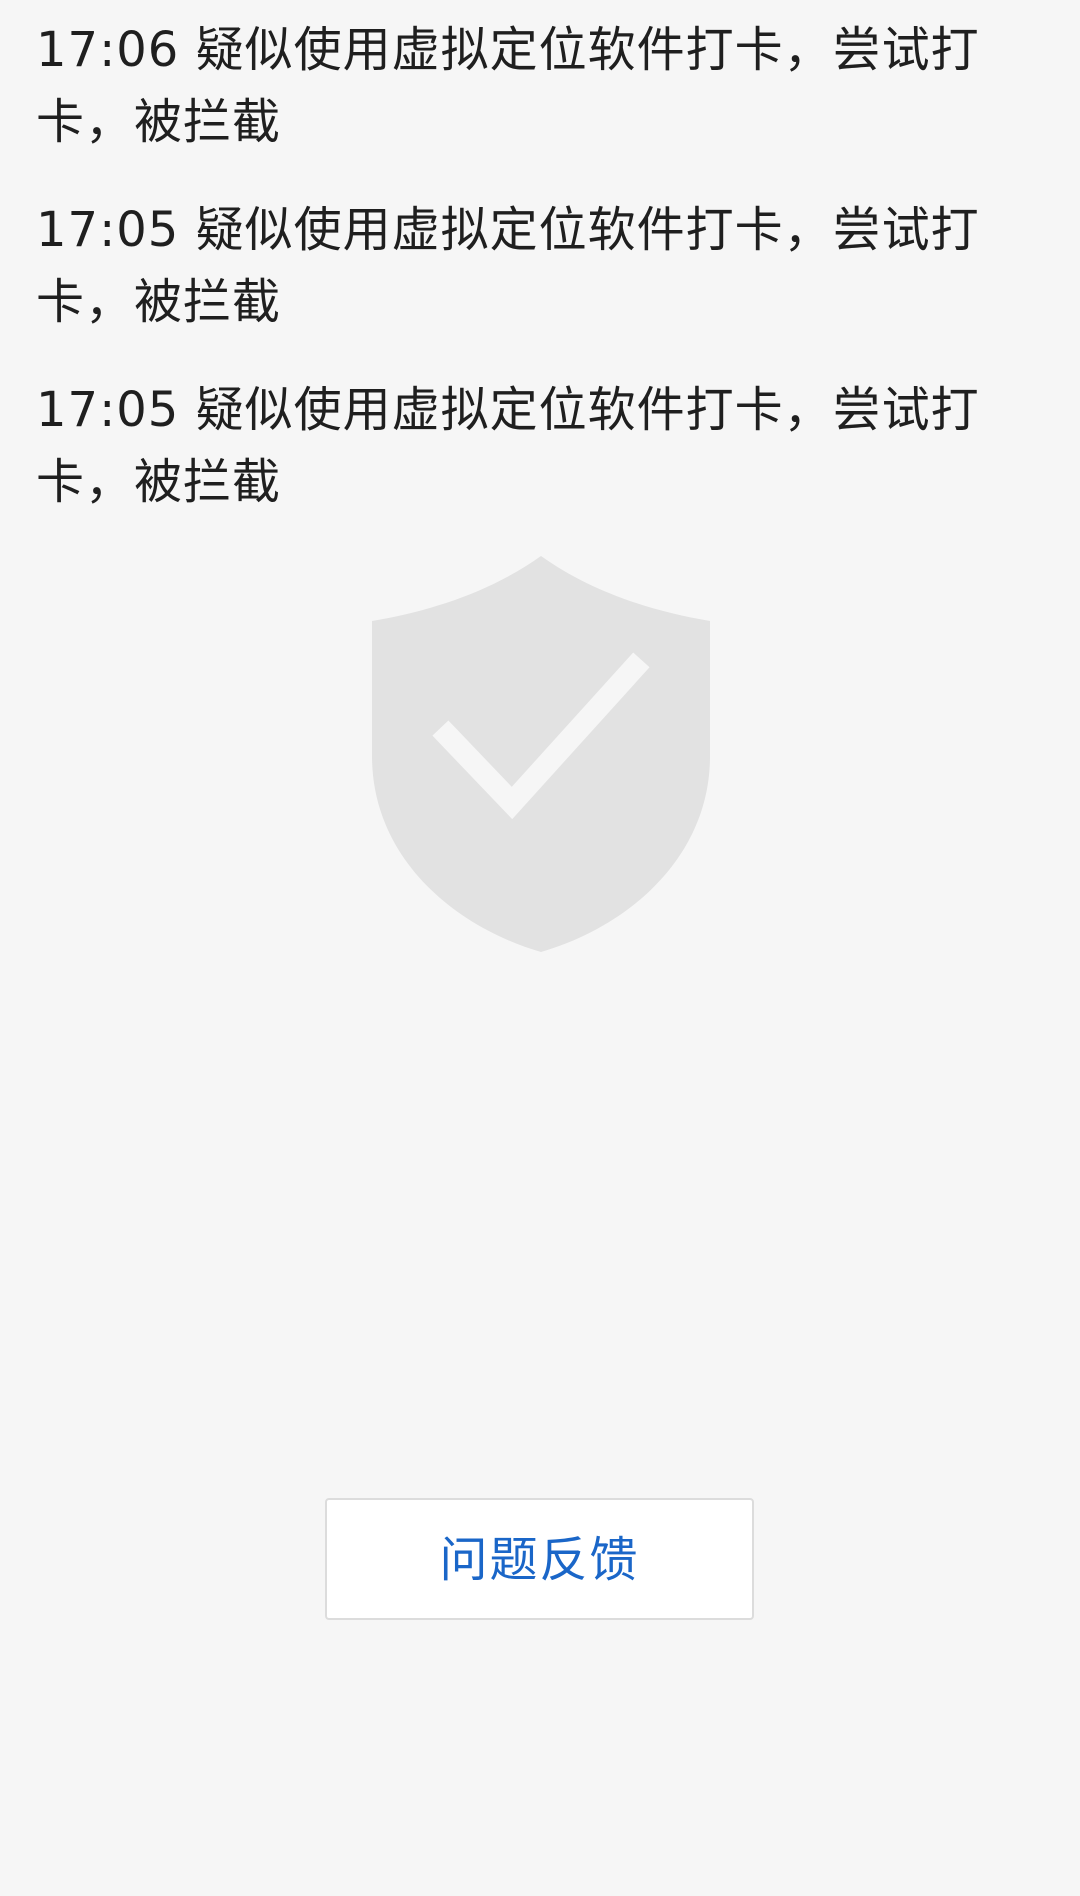 The width and height of the screenshot is (1080, 1896). I want to click on feedback-button: 问题反馈, so click(539, 1559).